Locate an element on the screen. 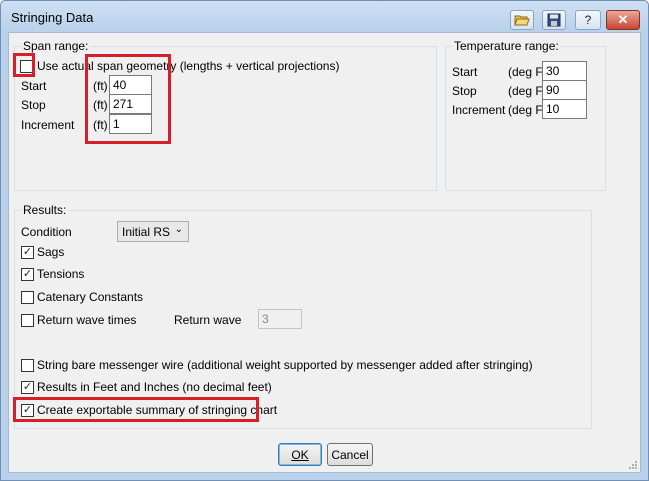 The height and width of the screenshot is (481, 649). ok-button-label: OK is located at coordinates (300, 454).